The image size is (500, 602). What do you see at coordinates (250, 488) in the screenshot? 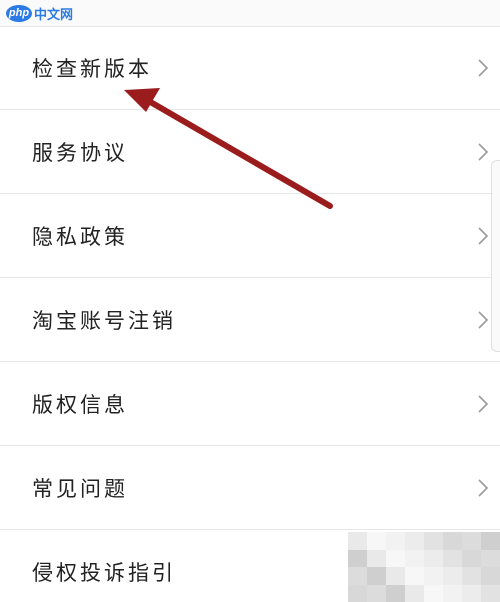
I see `row-faq: 常见问题` at bounding box center [250, 488].